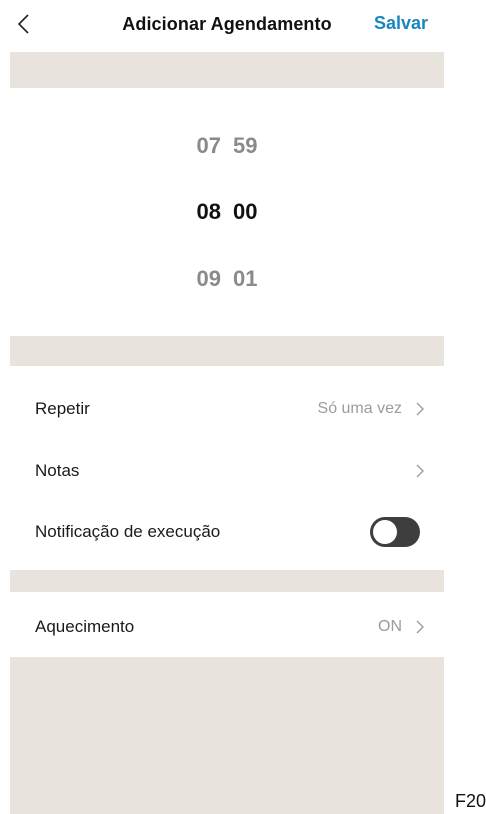  Describe the element at coordinates (470, 801) in the screenshot. I see `figure-code-label: F20` at that location.